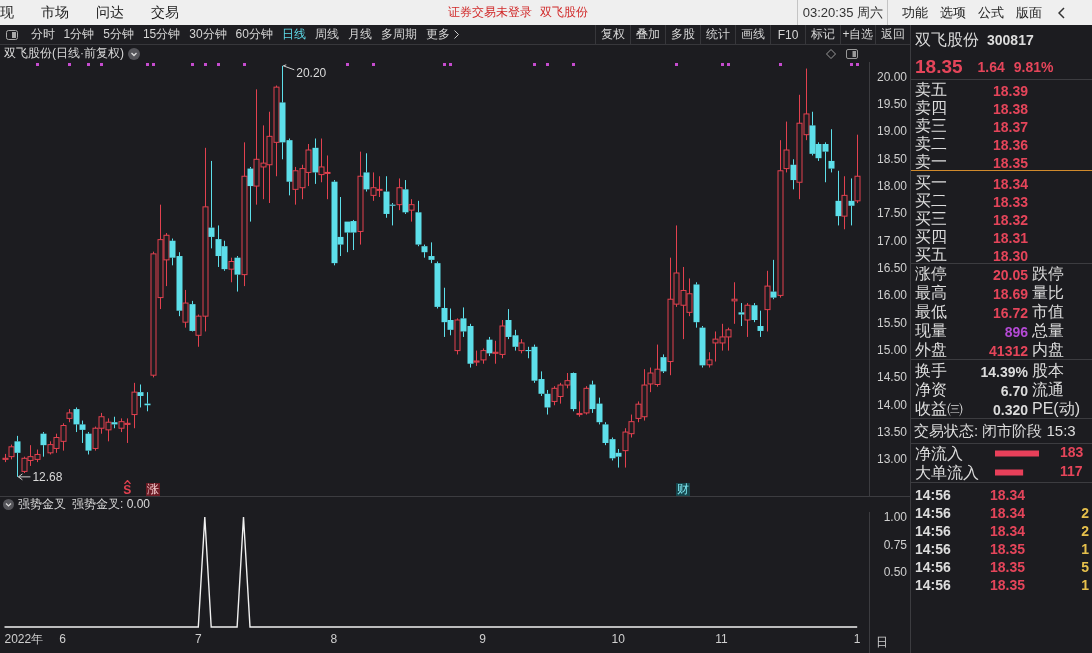  Describe the element at coordinates (939, 67) in the screenshot. I see `last-price: 18.35` at that location.